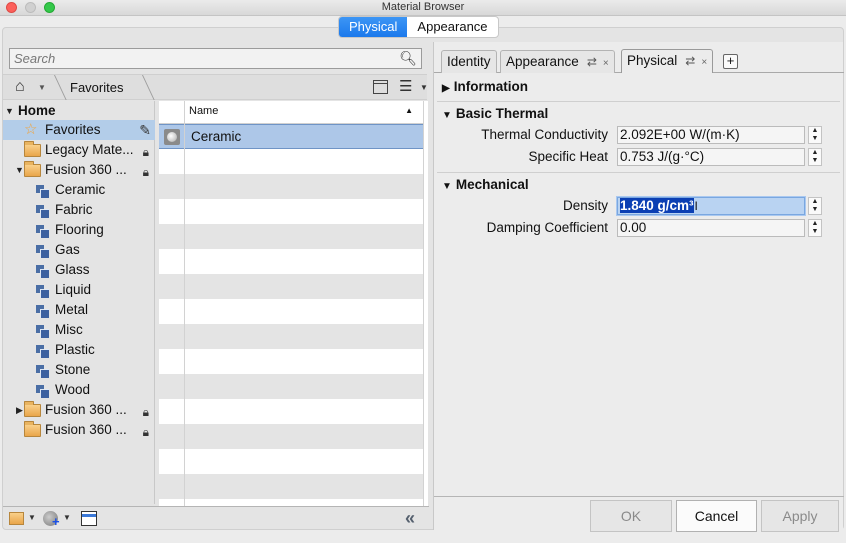  Describe the element at coordinates (79, 130) in the screenshot. I see `tree-item-favorites: ☆ Favorites ✎` at that location.